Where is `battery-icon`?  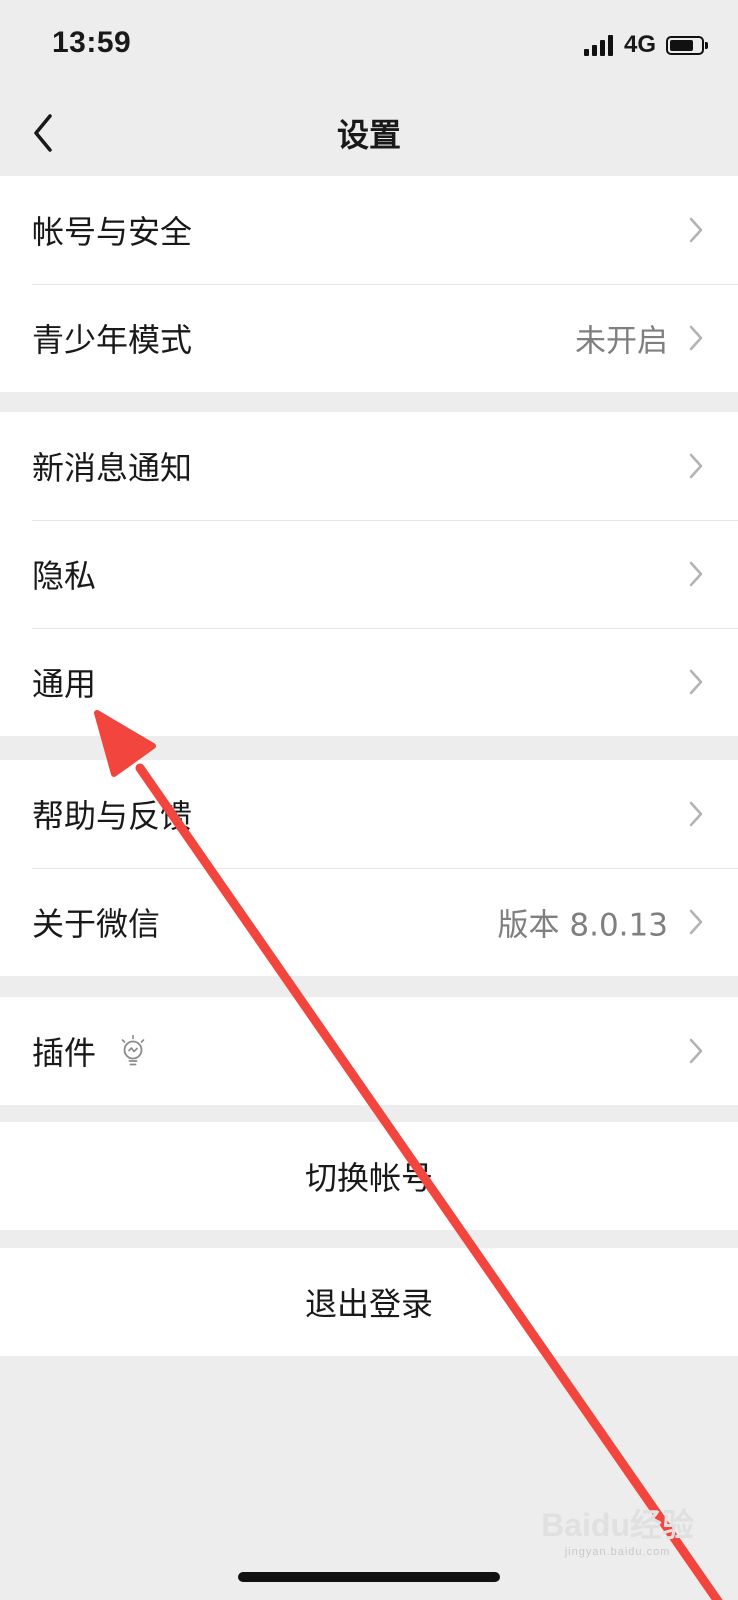
battery-icon is located at coordinates (687, 45).